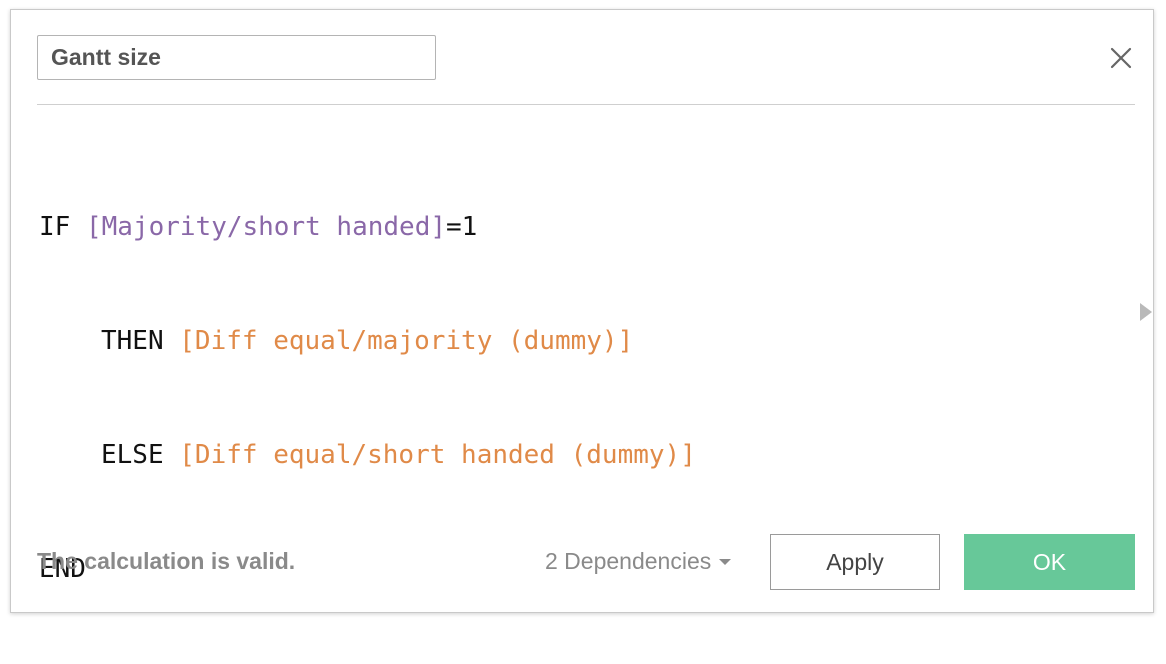 The width and height of the screenshot is (1166, 664). I want to click on field-reference-majority-short-handed: [Majority/short handed], so click(265, 227).